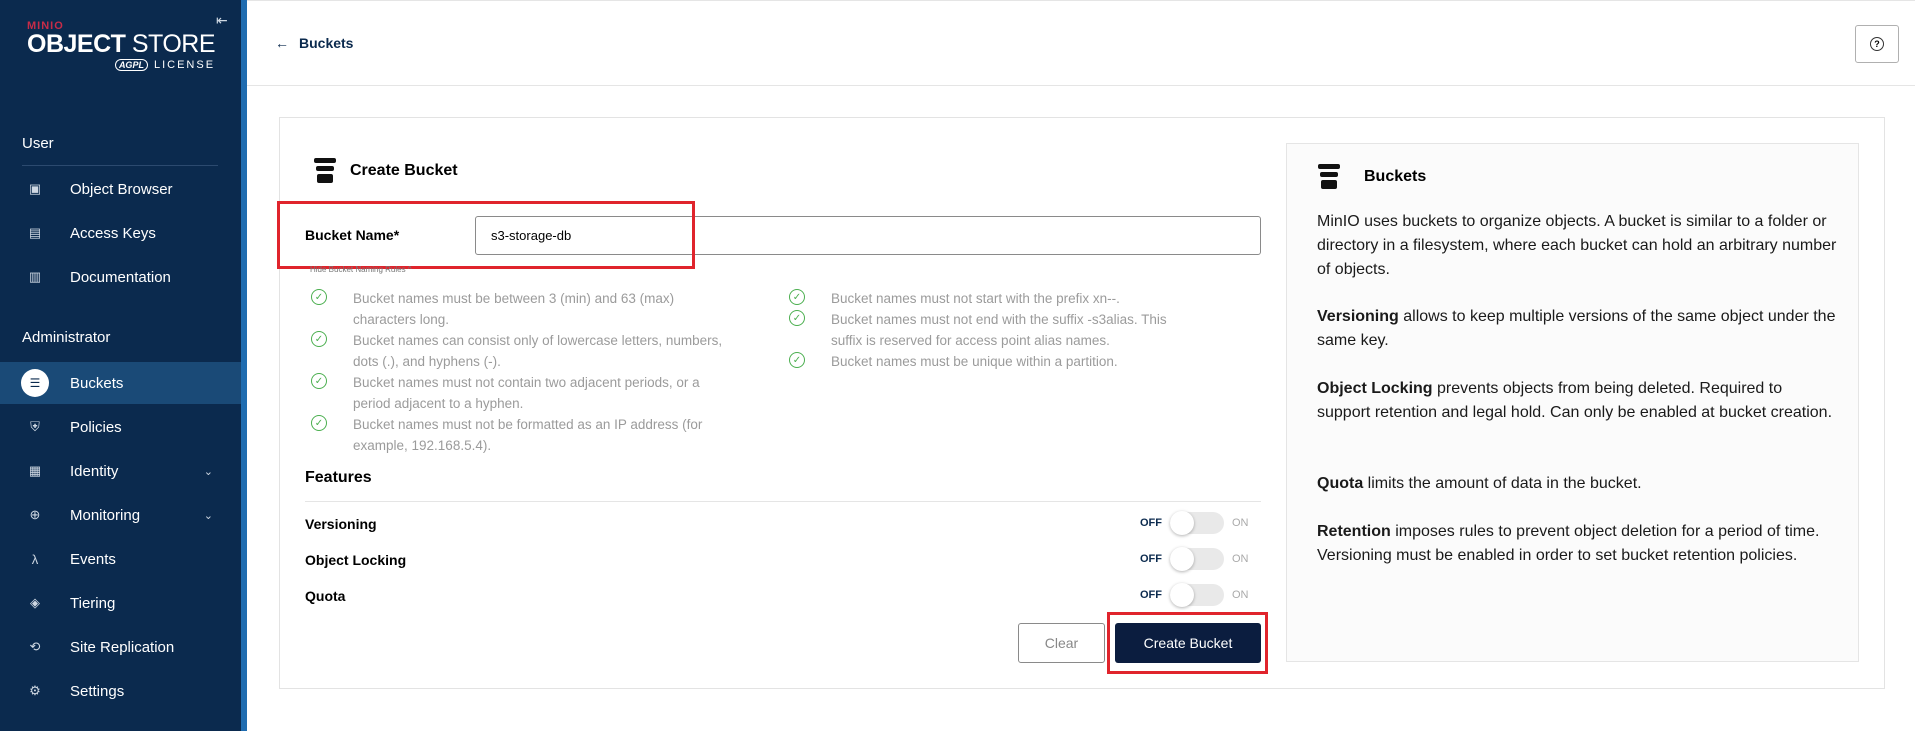  I want to click on clear-button: Clear, so click(1061, 643).